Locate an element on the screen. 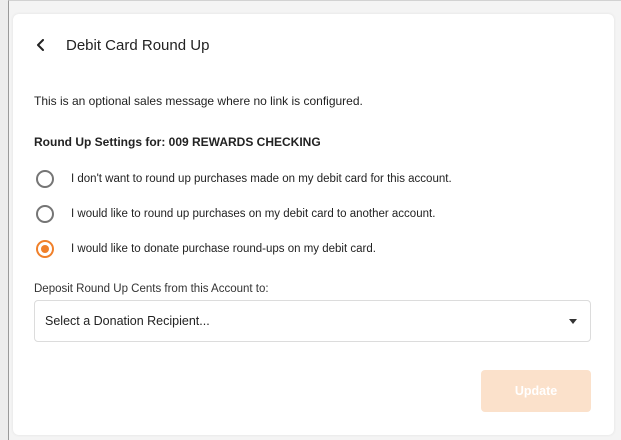 The height and width of the screenshot is (440, 621). page-title: Debit Card Round Up is located at coordinates (138, 45).